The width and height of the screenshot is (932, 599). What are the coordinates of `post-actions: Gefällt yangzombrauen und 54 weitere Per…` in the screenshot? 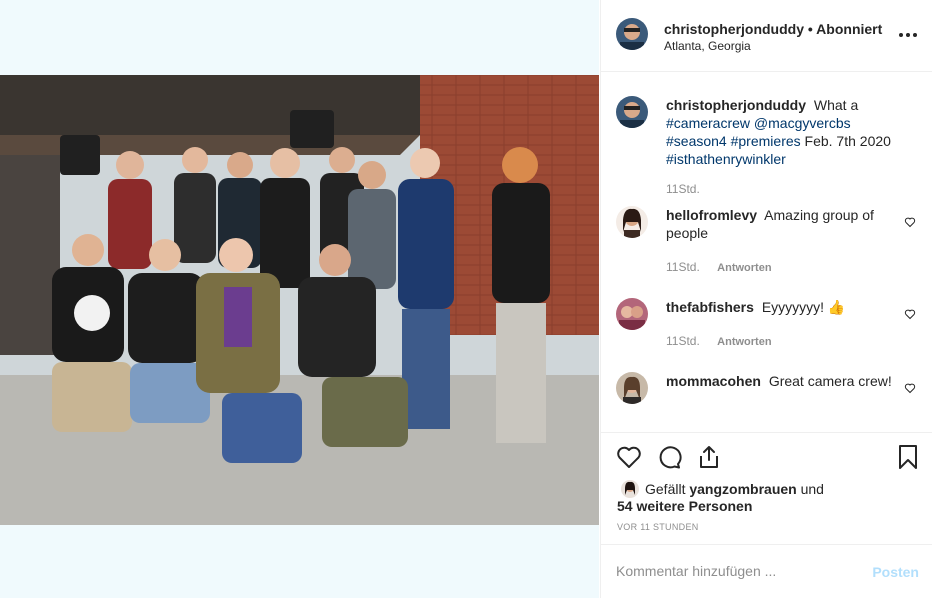 It's located at (766, 488).